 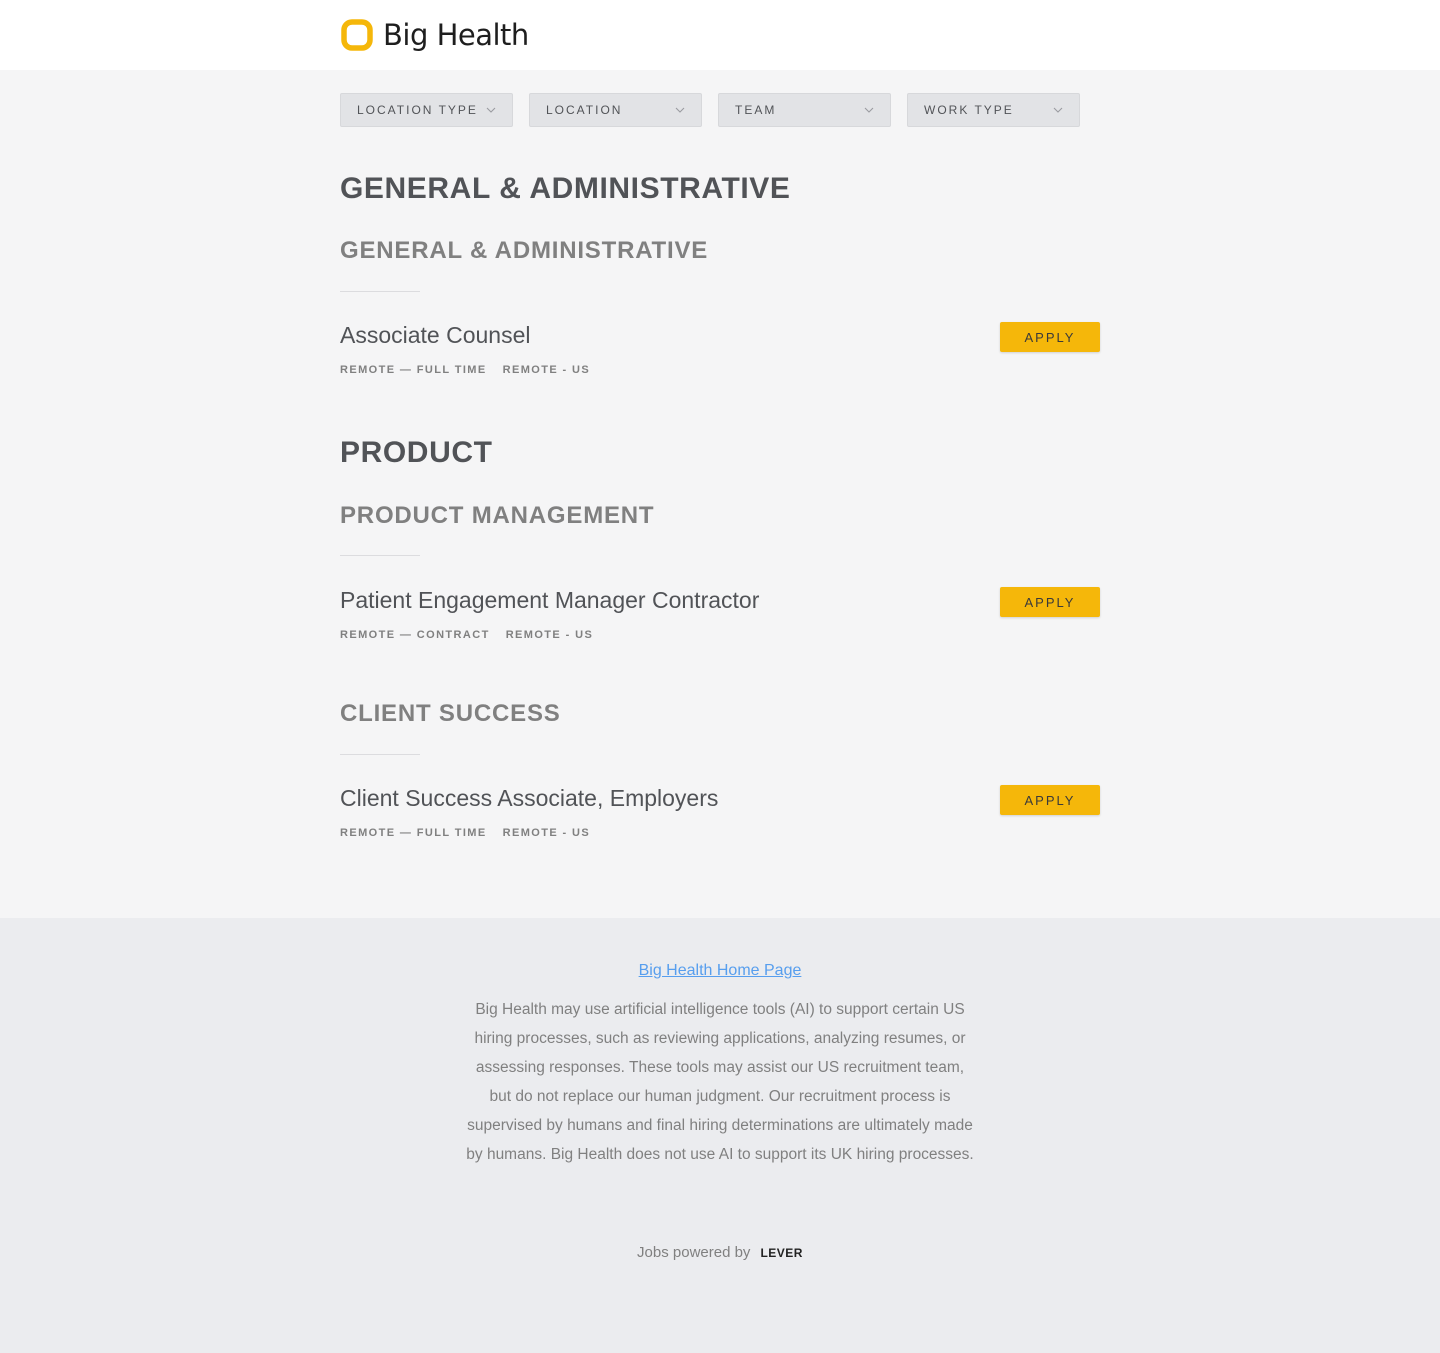 What do you see at coordinates (357, 35) in the screenshot?
I see `big-health-logo-icon` at bounding box center [357, 35].